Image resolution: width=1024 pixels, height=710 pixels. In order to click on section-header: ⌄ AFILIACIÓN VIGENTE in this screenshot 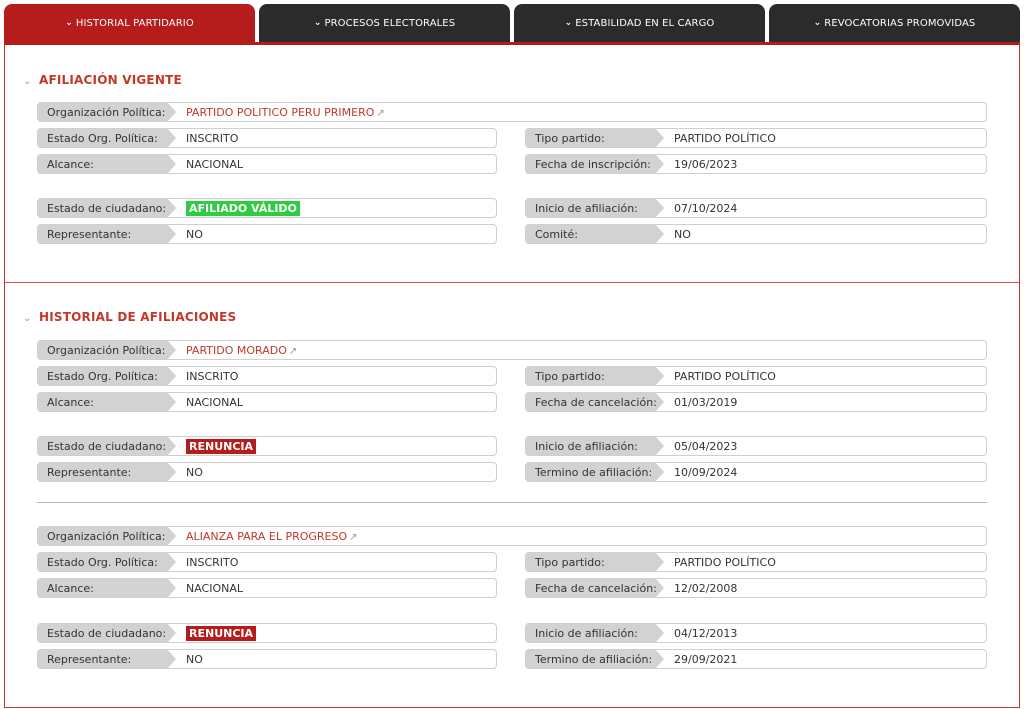, I will do `click(102, 80)`.